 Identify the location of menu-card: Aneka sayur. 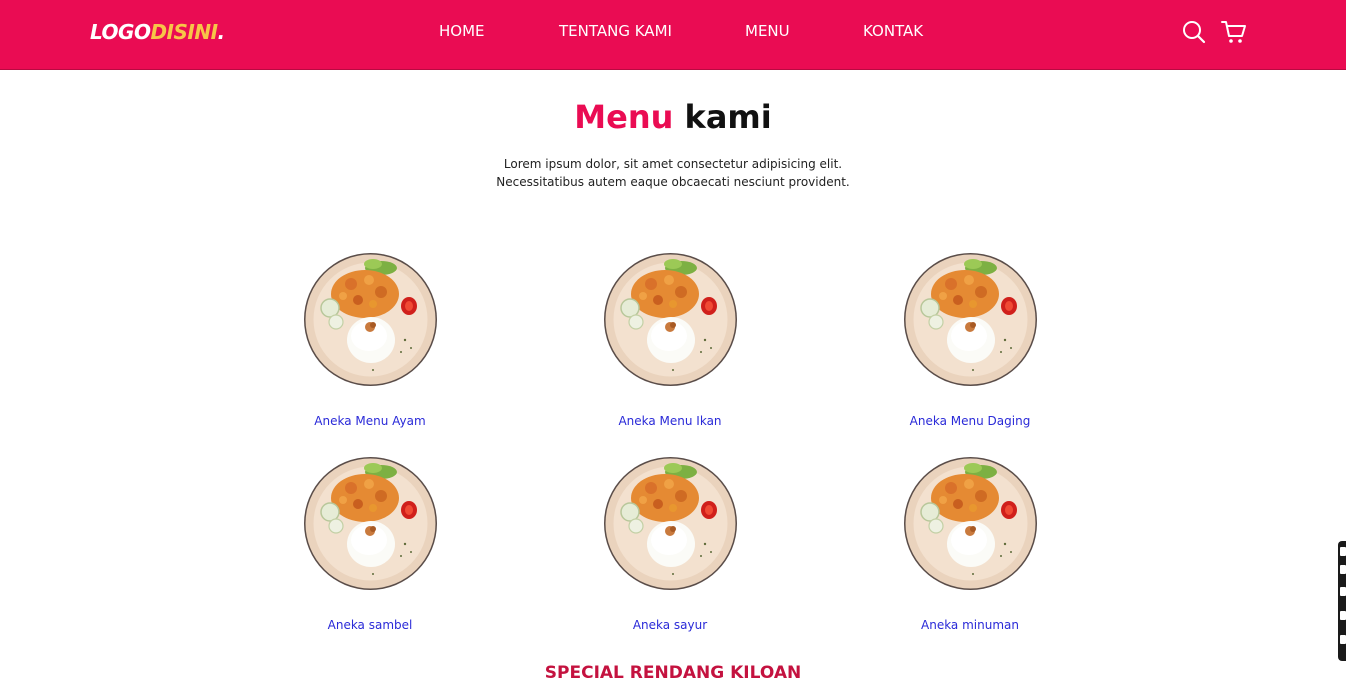
(670, 551).